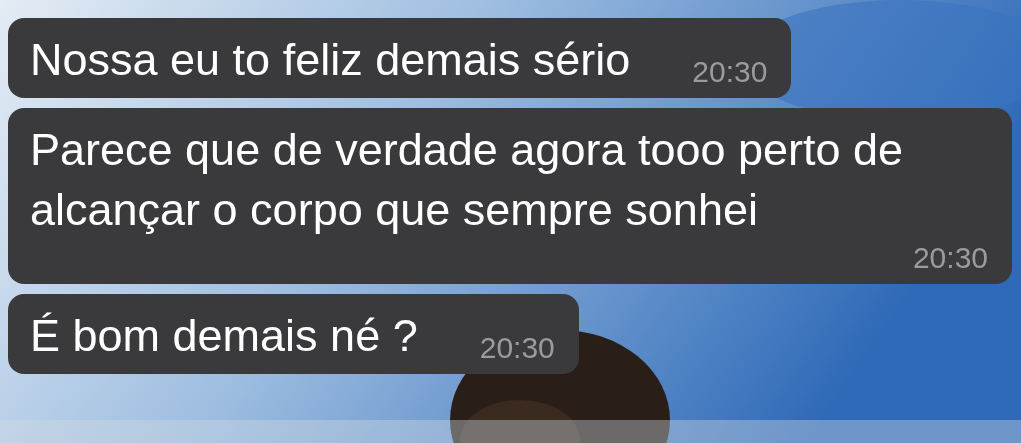 Image resolution: width=1021 pixels, height=443 pixels. What do you see at coordinates (330, 60) in the screenshot?
I see `message-text: Nossa eu to feliz demais sério` at bounding box center [330, 60].